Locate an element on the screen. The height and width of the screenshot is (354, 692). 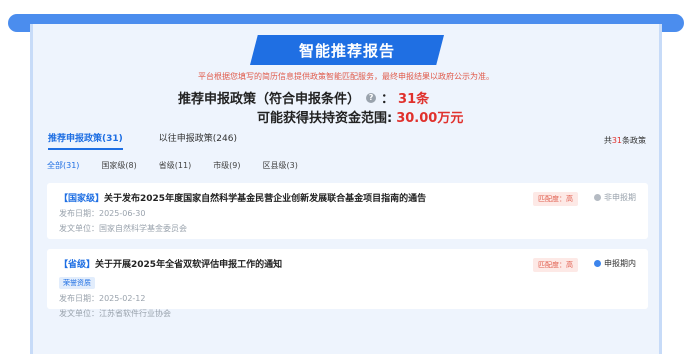
policy-title-text: 关于发布2025年度国家自然科学基金民营企业创新发展联合基金项目指南的通告 is located at coordinates (265, 199).